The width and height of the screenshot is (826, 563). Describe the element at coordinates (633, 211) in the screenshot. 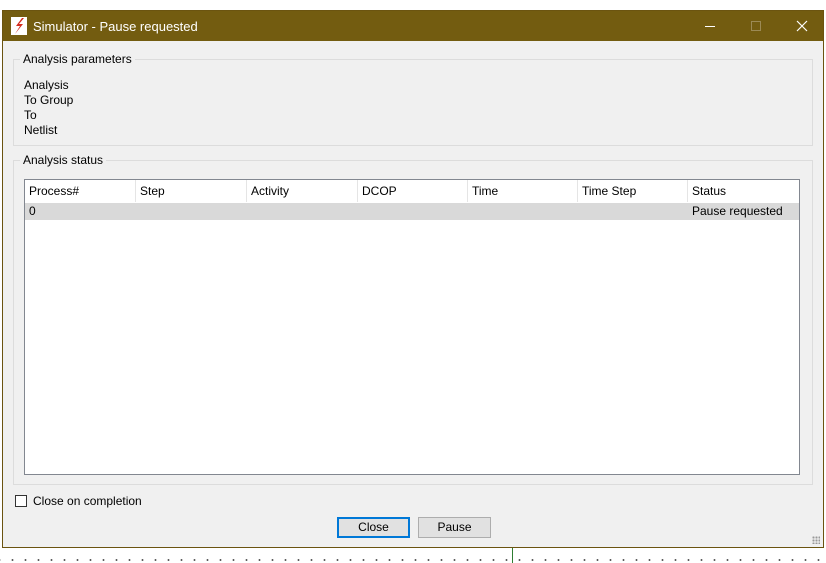

I see `cell-time-step` at that location.